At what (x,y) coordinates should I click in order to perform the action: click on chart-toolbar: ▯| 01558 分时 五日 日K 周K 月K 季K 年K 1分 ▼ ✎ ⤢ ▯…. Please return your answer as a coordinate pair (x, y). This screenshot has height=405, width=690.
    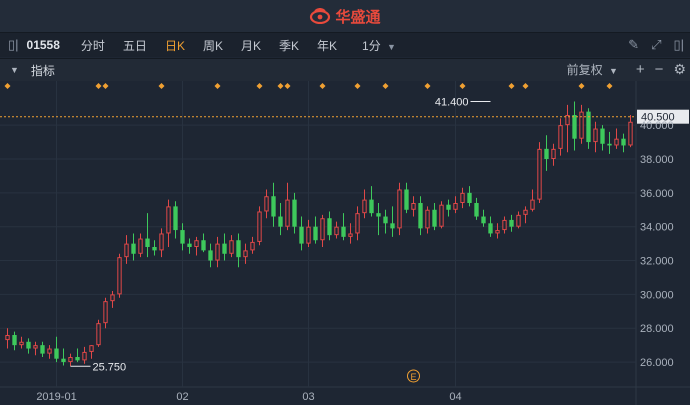
    Looking at the image, I should click on (345, 45).